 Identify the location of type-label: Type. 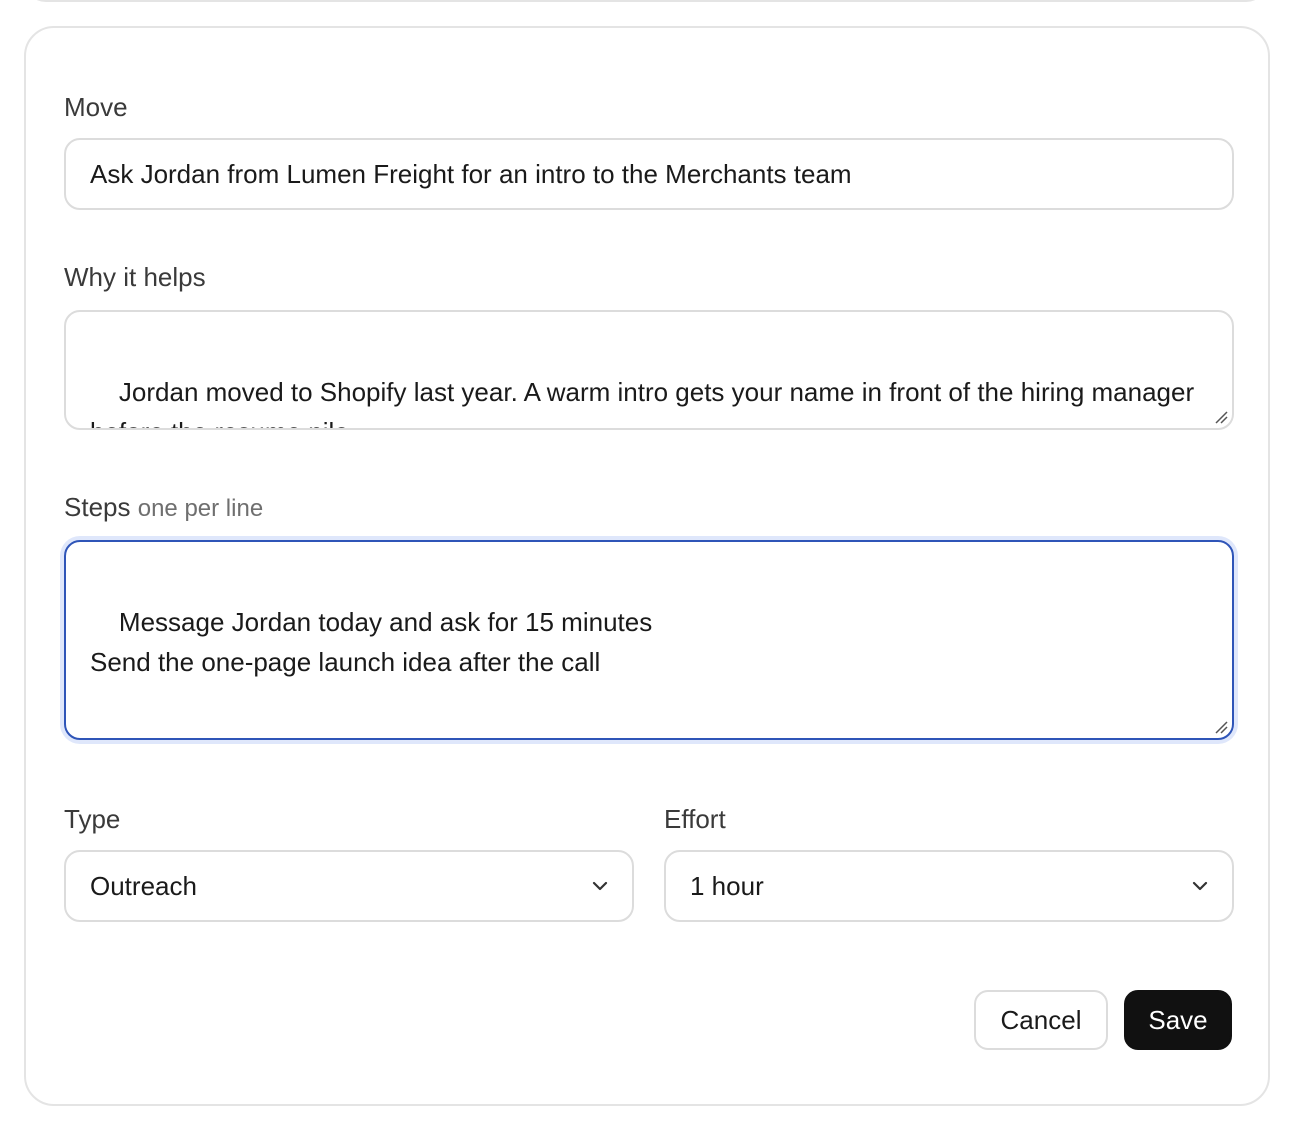
(92, 819).